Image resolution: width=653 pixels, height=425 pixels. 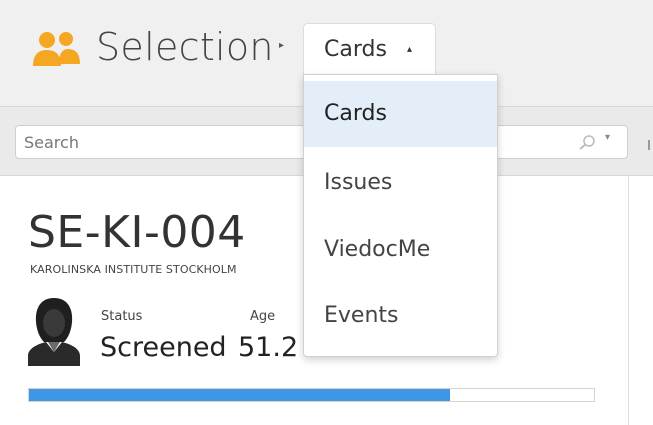 I want to click on age-value: 51.2, so click(x=268, y=347).